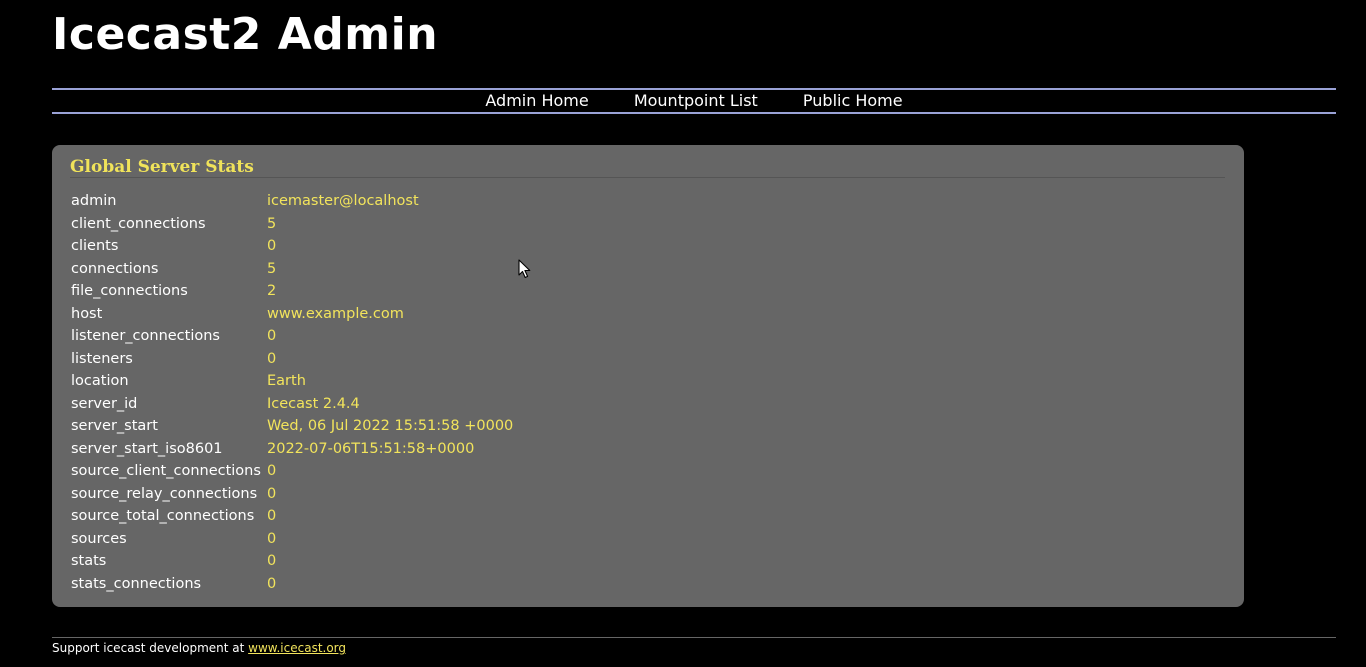  Describe the element at coordinates (292, 291) in the screenshot. I see `stat-row: file_connections 2` at that location.